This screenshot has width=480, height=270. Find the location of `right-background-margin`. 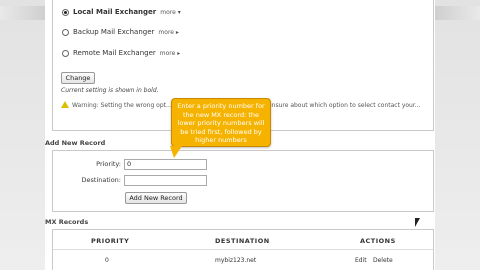

right-background-margin is located at coordinates (457, 135).